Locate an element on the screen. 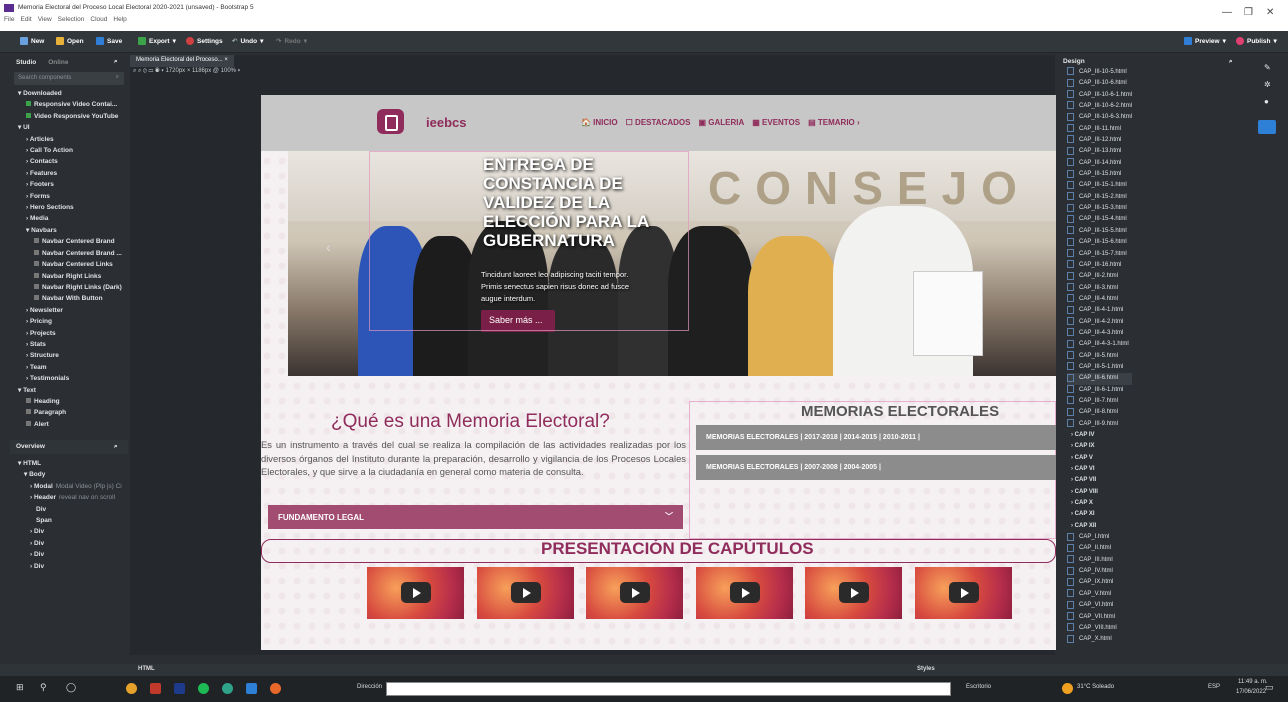 The width and height of the screenshot is (1288, 702). design-file: CAP_III-10-5.html is located at coordinates (1099, 72).